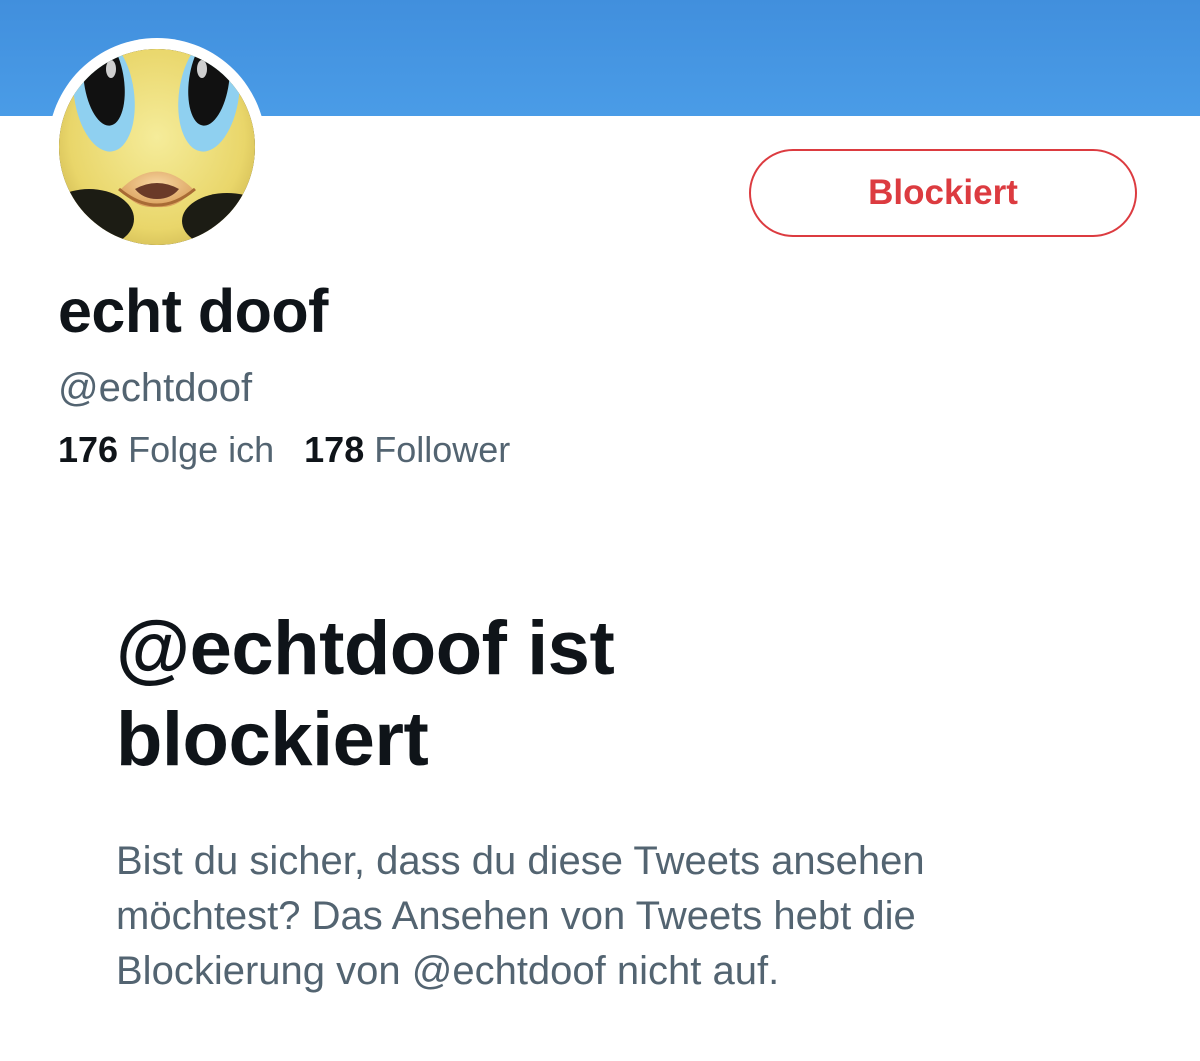 Image resolution: width=1200 pixels, height=1061 pixels. What do you see at coordinates (365, 648) in the screenshot?
I see `blocked-title-line-1: @echtdoof ist` at bounding box center [365, 648].